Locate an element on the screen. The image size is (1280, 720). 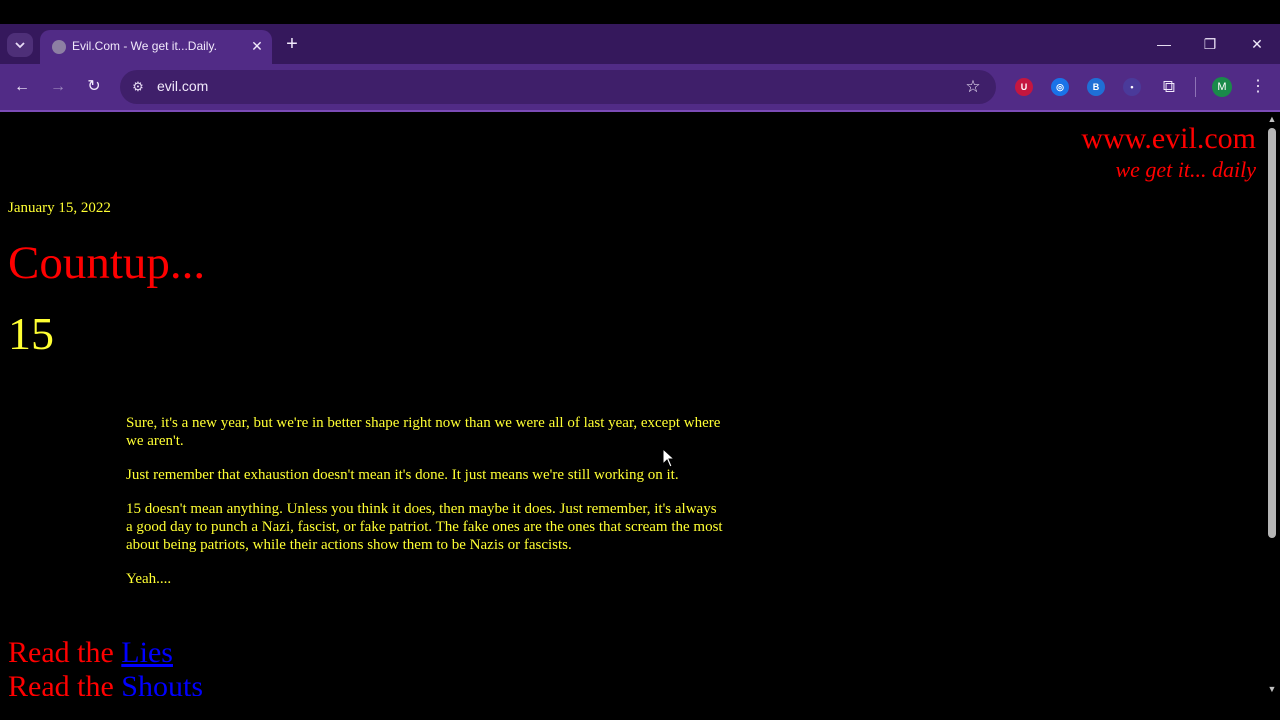
url-text: evil.com is located at coordinates (182, 86).